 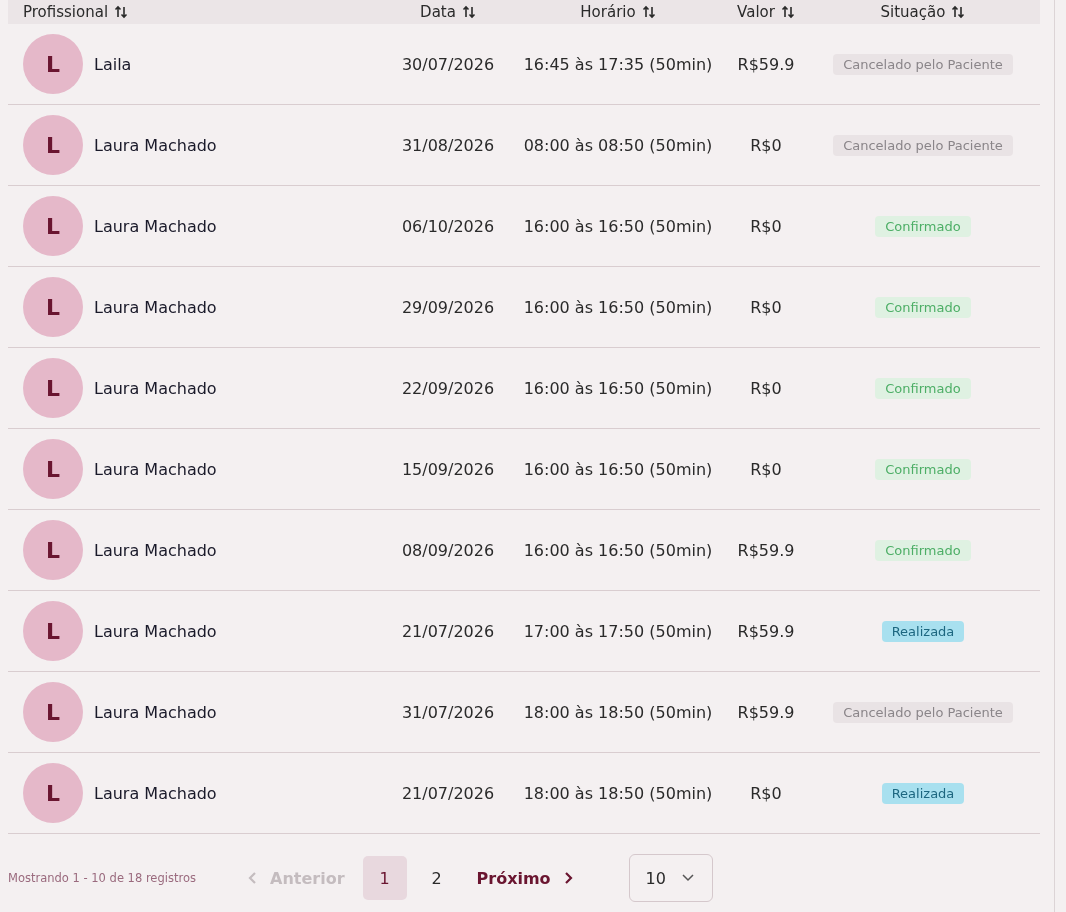 What do you see at coordinates (436, 878) in the screenshot?
I see `page-button: 2` at bounding box center [436, 878].